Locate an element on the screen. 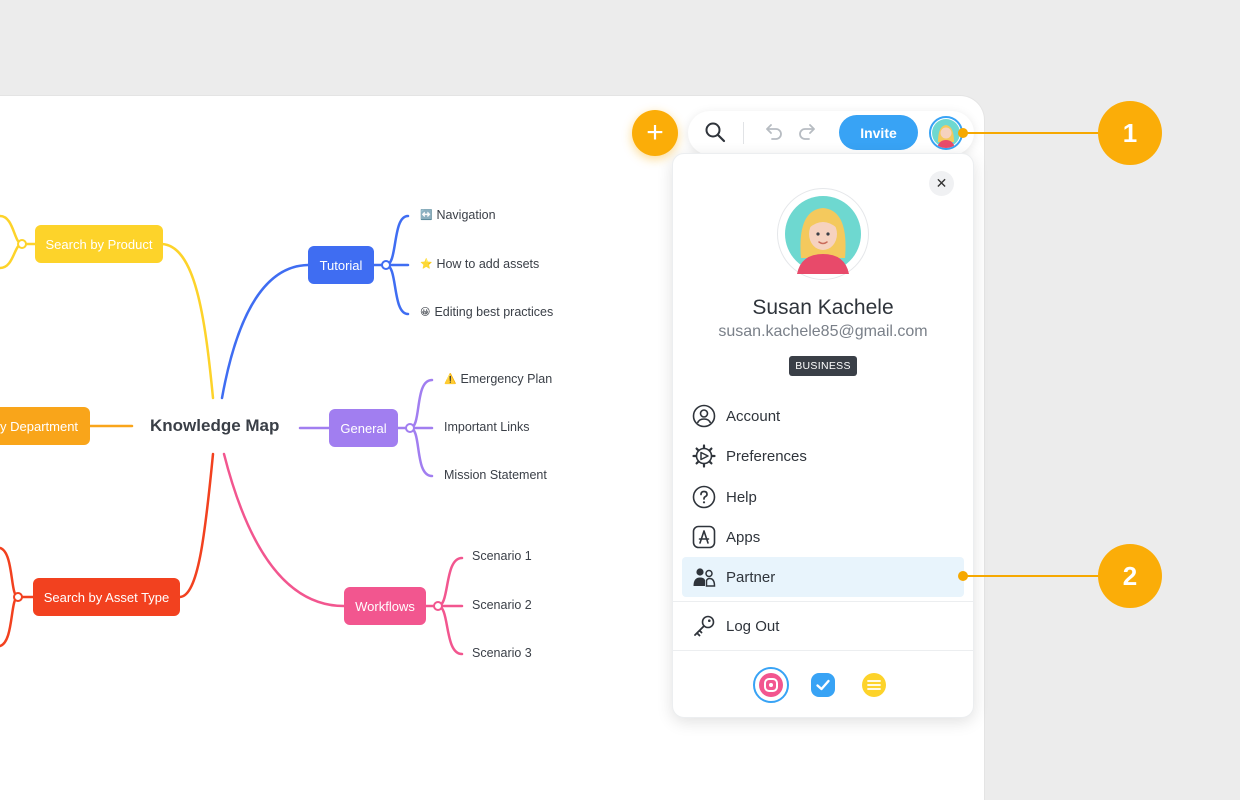 This screenshot has width=1240, height=800. leaf-label: Mission Statement is located at coordinates (495, 475).